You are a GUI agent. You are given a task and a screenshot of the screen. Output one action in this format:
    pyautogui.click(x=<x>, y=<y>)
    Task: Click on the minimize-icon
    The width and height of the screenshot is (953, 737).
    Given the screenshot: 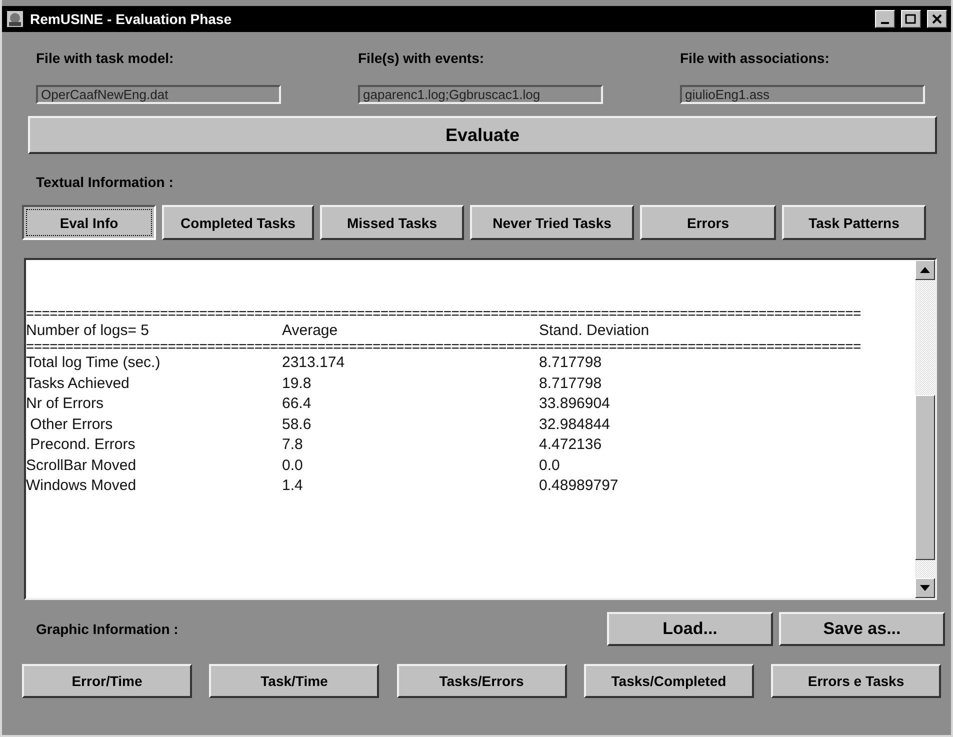 What is the action you would take?
    pyautogui.click(x=885, y=23)
    